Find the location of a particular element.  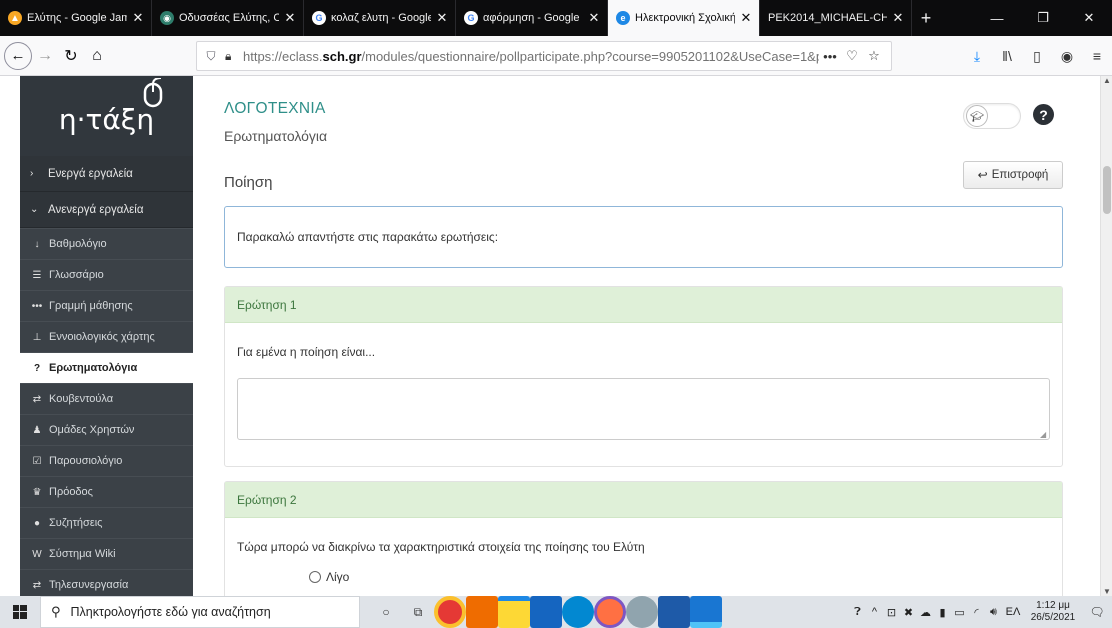

sidebar-item: ♛ Πρόοδος is located at coordinates (106, 491).